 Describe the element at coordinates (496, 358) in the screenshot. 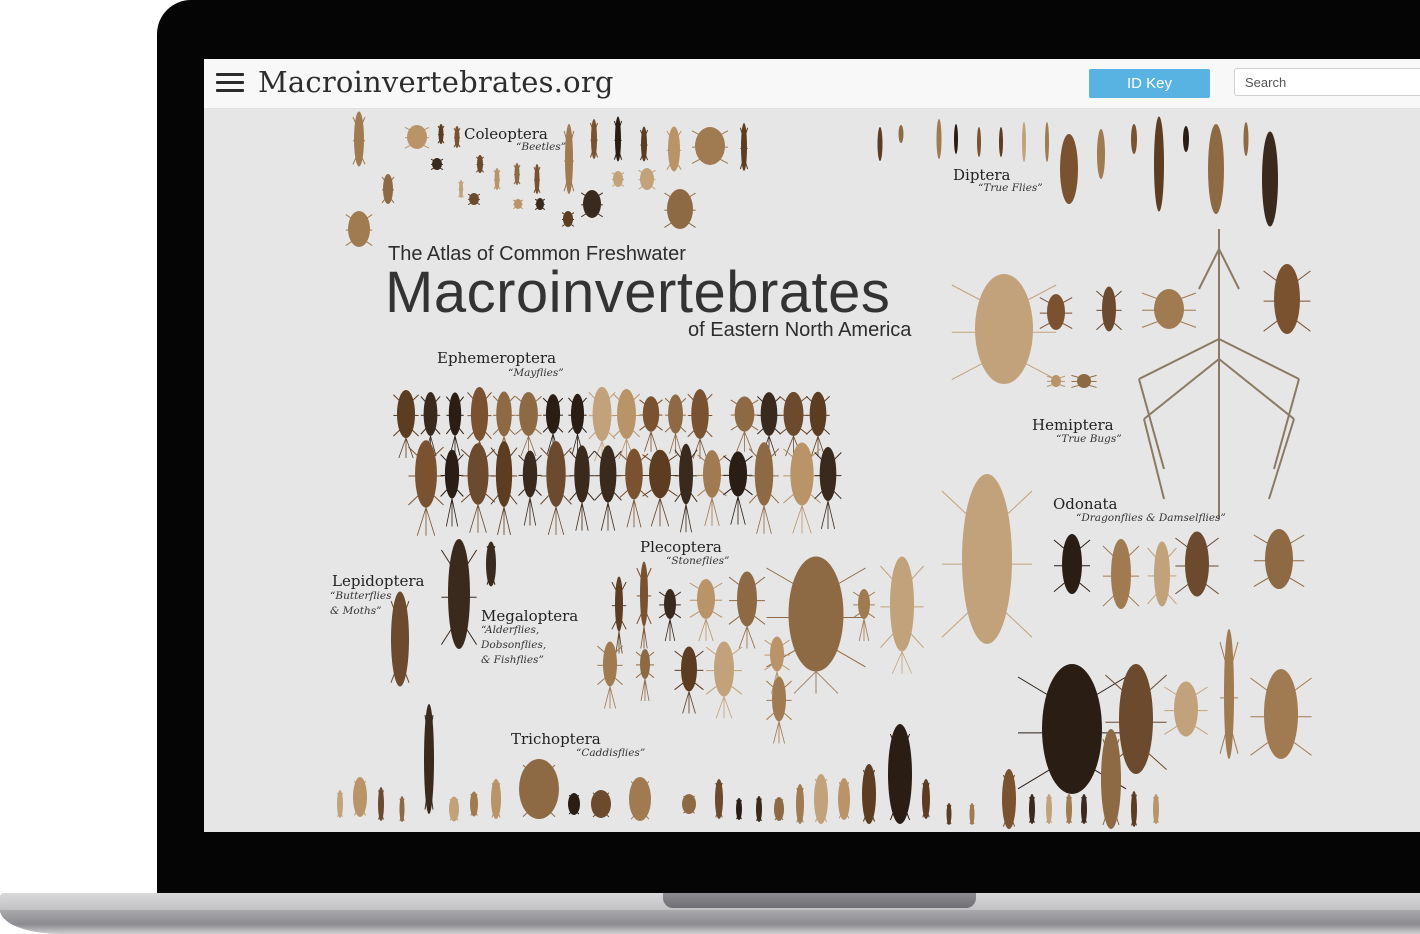

I see `order-ephemeroptera: Ephemeroptera` at that location.